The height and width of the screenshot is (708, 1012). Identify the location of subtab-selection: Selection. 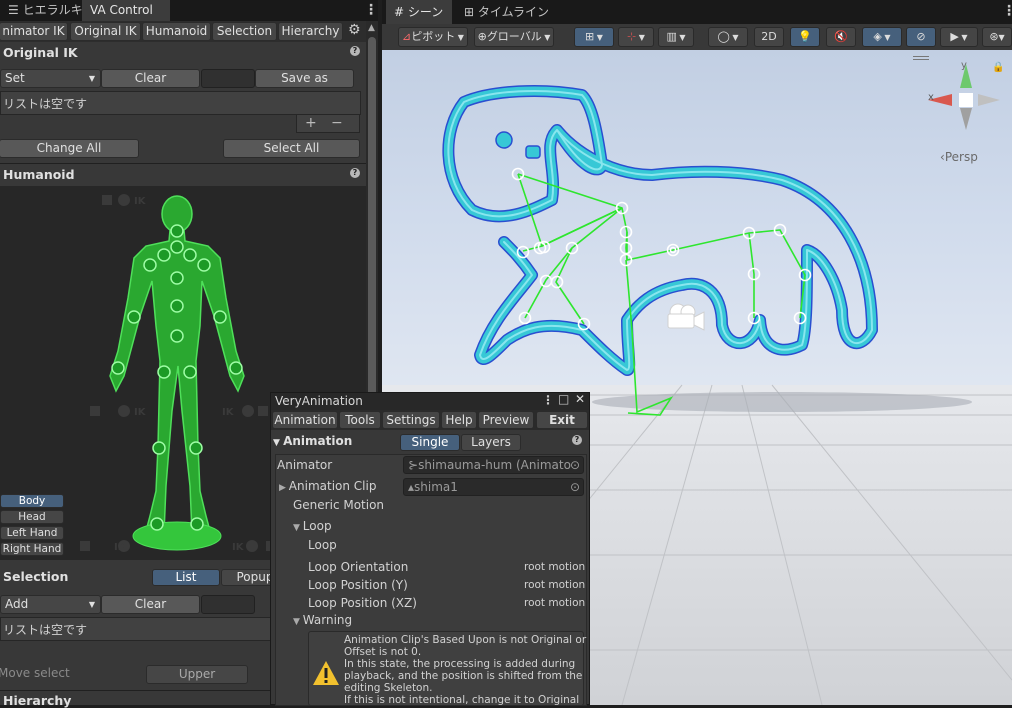
(244, 31).